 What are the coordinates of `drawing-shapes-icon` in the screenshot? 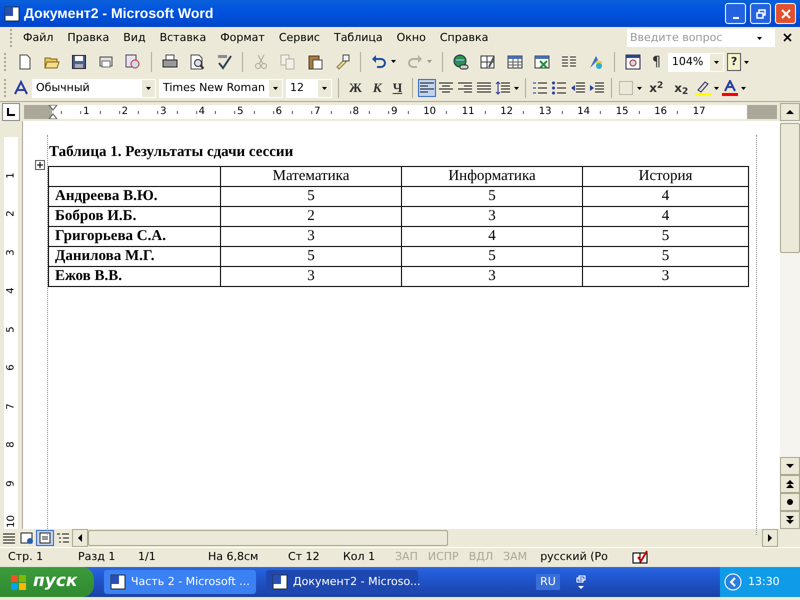 It's located at (596, 62).